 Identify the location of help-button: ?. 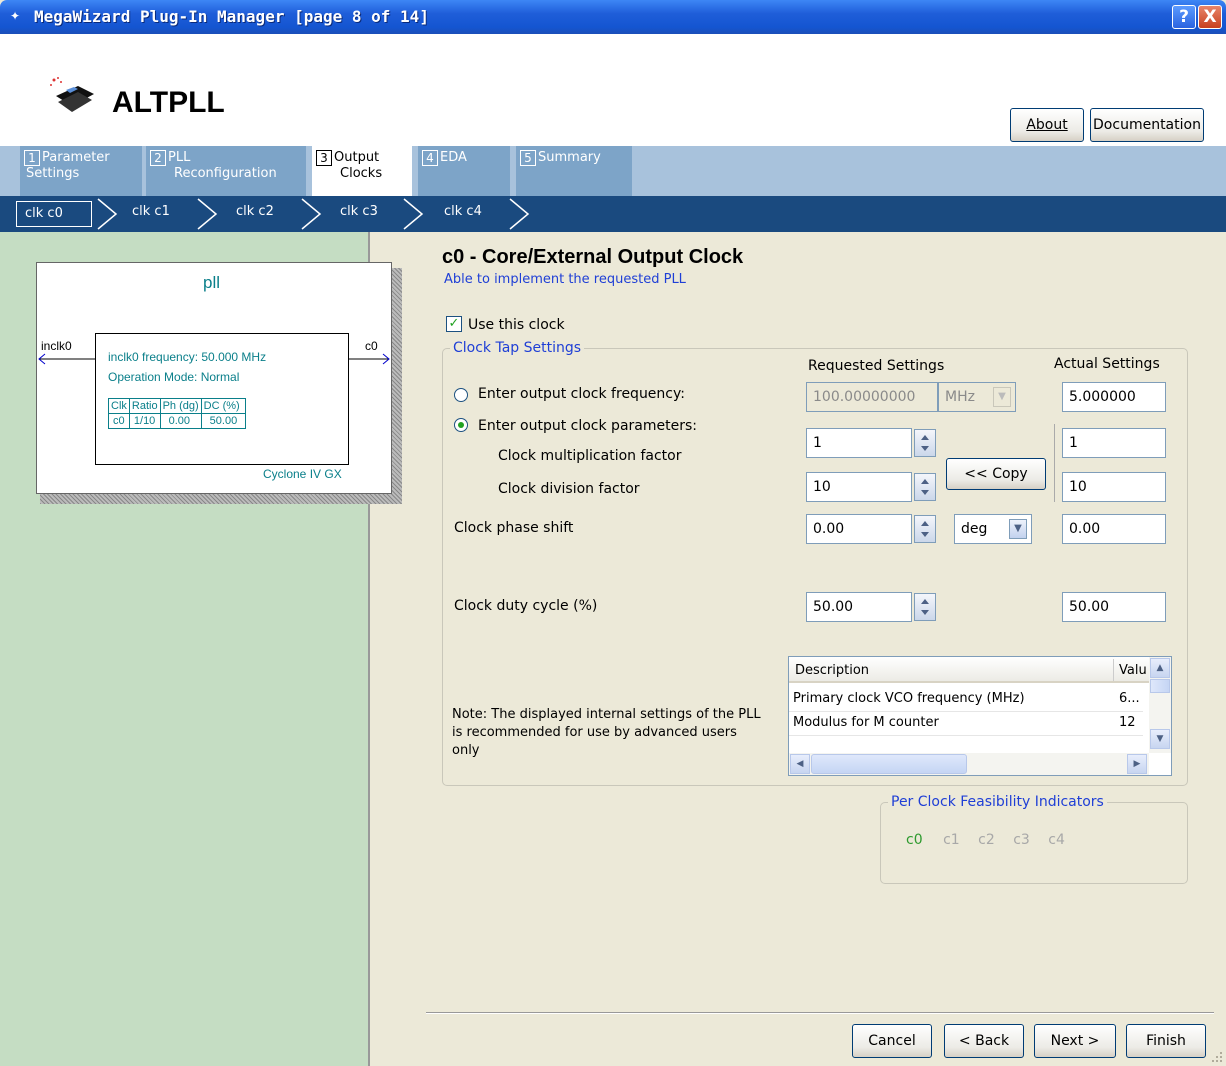
(1184, 17).